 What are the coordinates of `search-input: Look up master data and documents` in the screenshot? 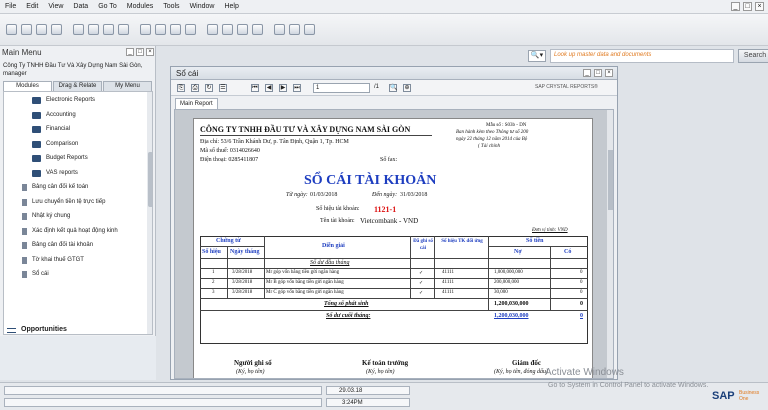 It's located at (642, 56).